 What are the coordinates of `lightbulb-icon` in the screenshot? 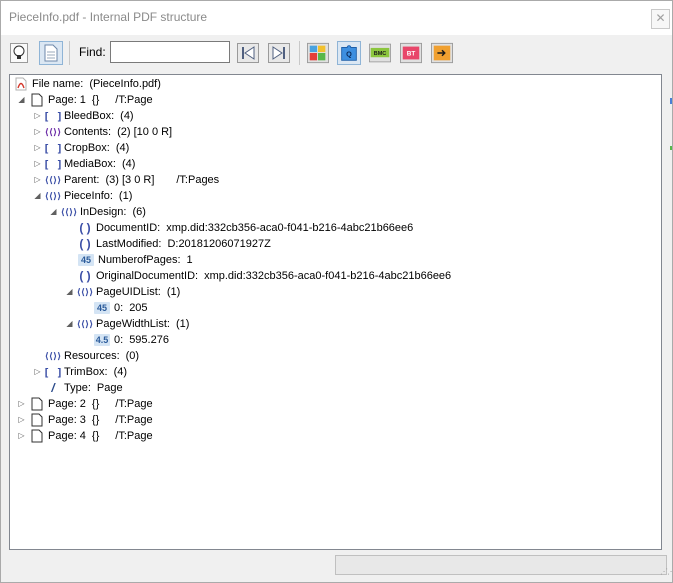 It's located at (19, 53).